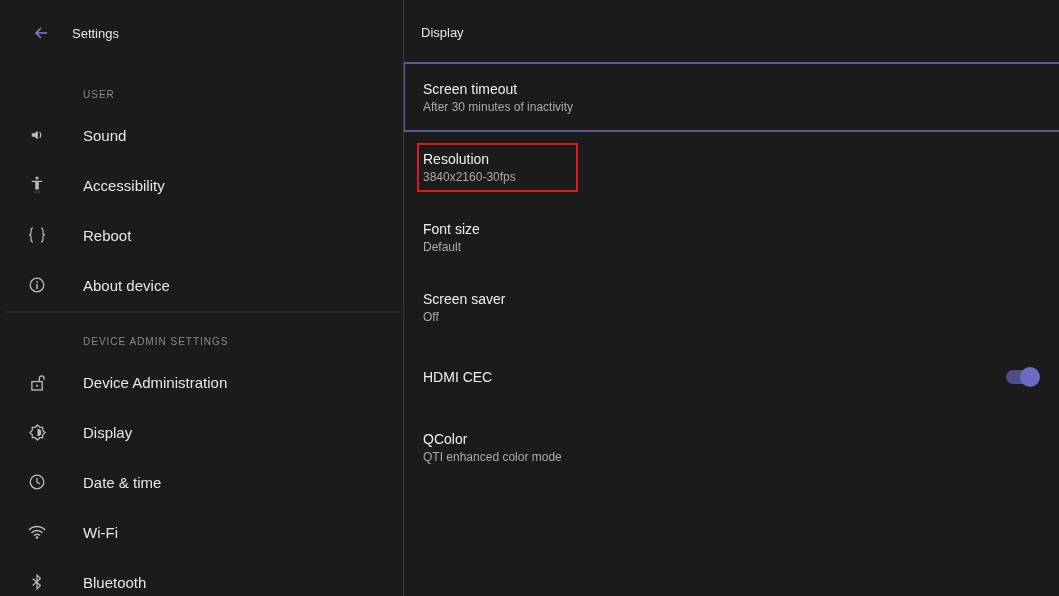 The width and height of the screenshot is (1059, 596). Describe the element at coordinates (464, 298) in the screenshot. I see `setting-title: Screen saver` at that location.